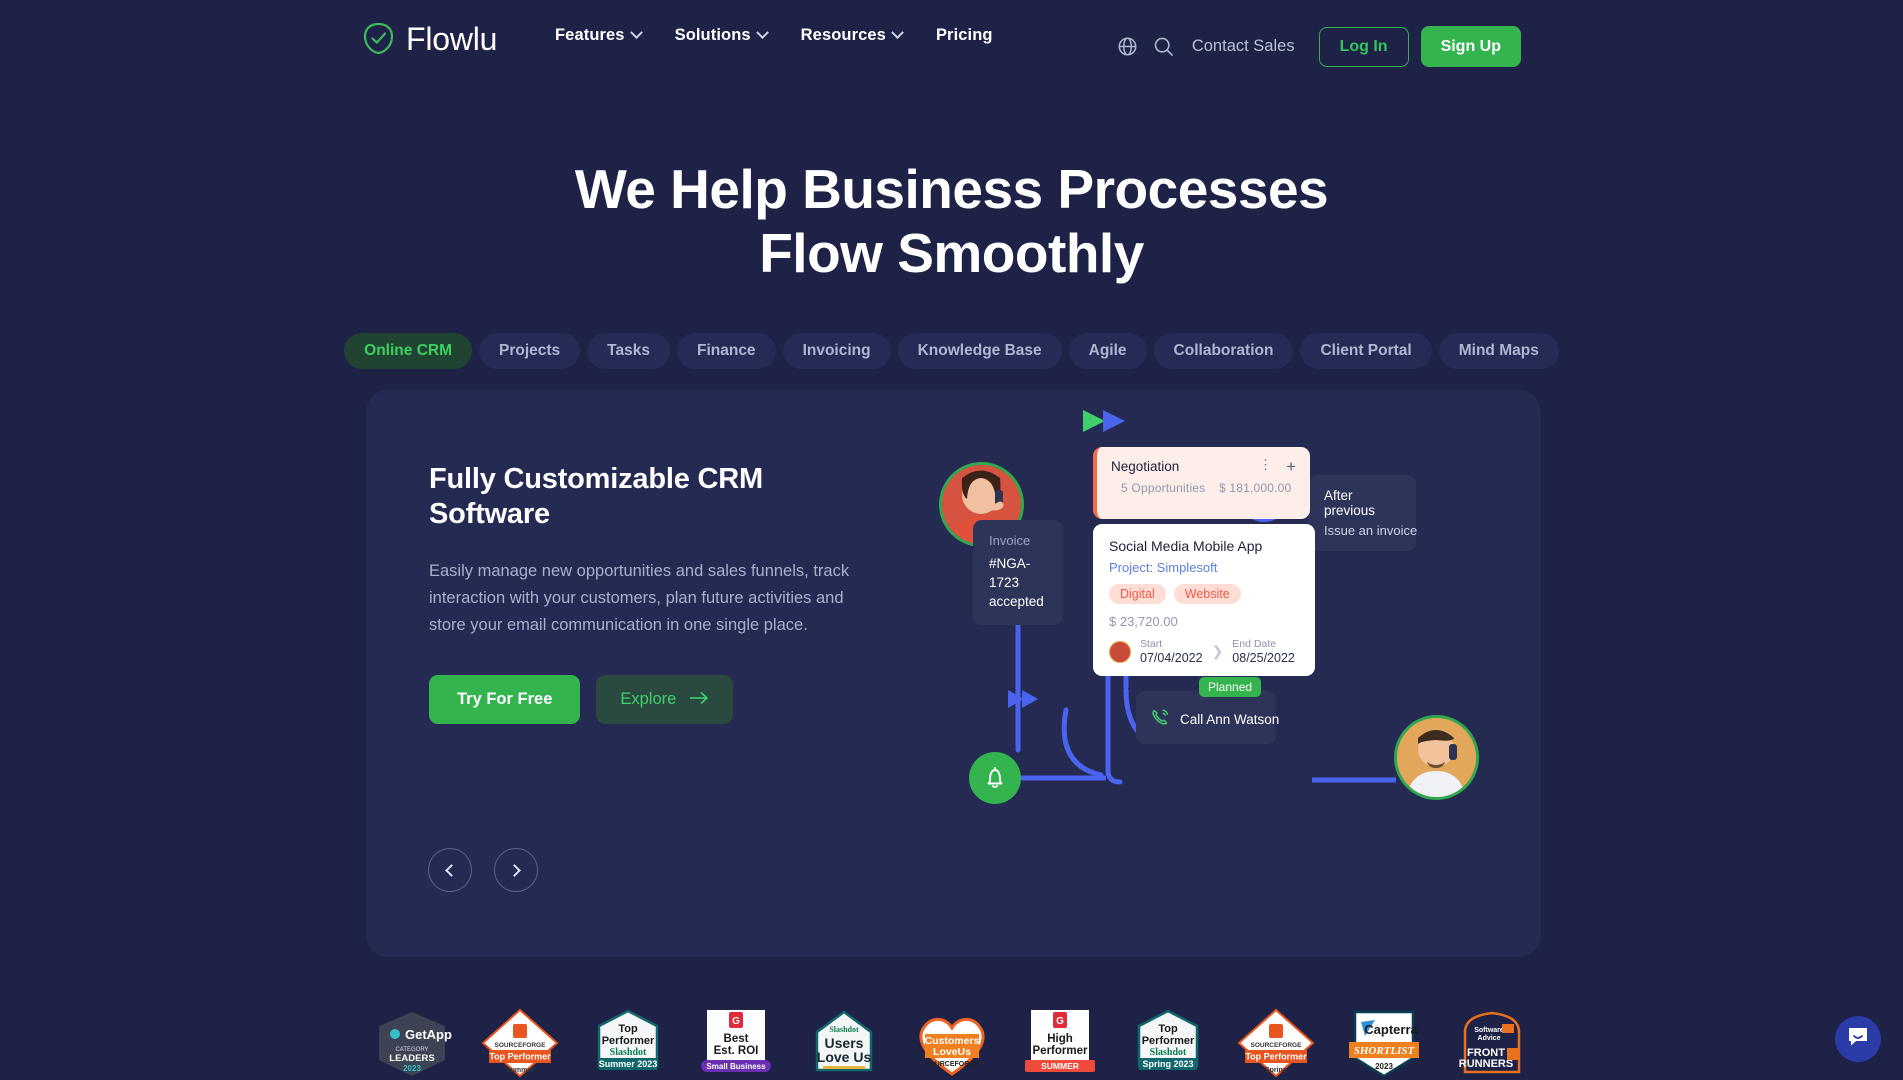  What do you see at coordinates (735, 1039) in the screenshot?
I see `svg-text: Best` at bounding box center [735, 1039].